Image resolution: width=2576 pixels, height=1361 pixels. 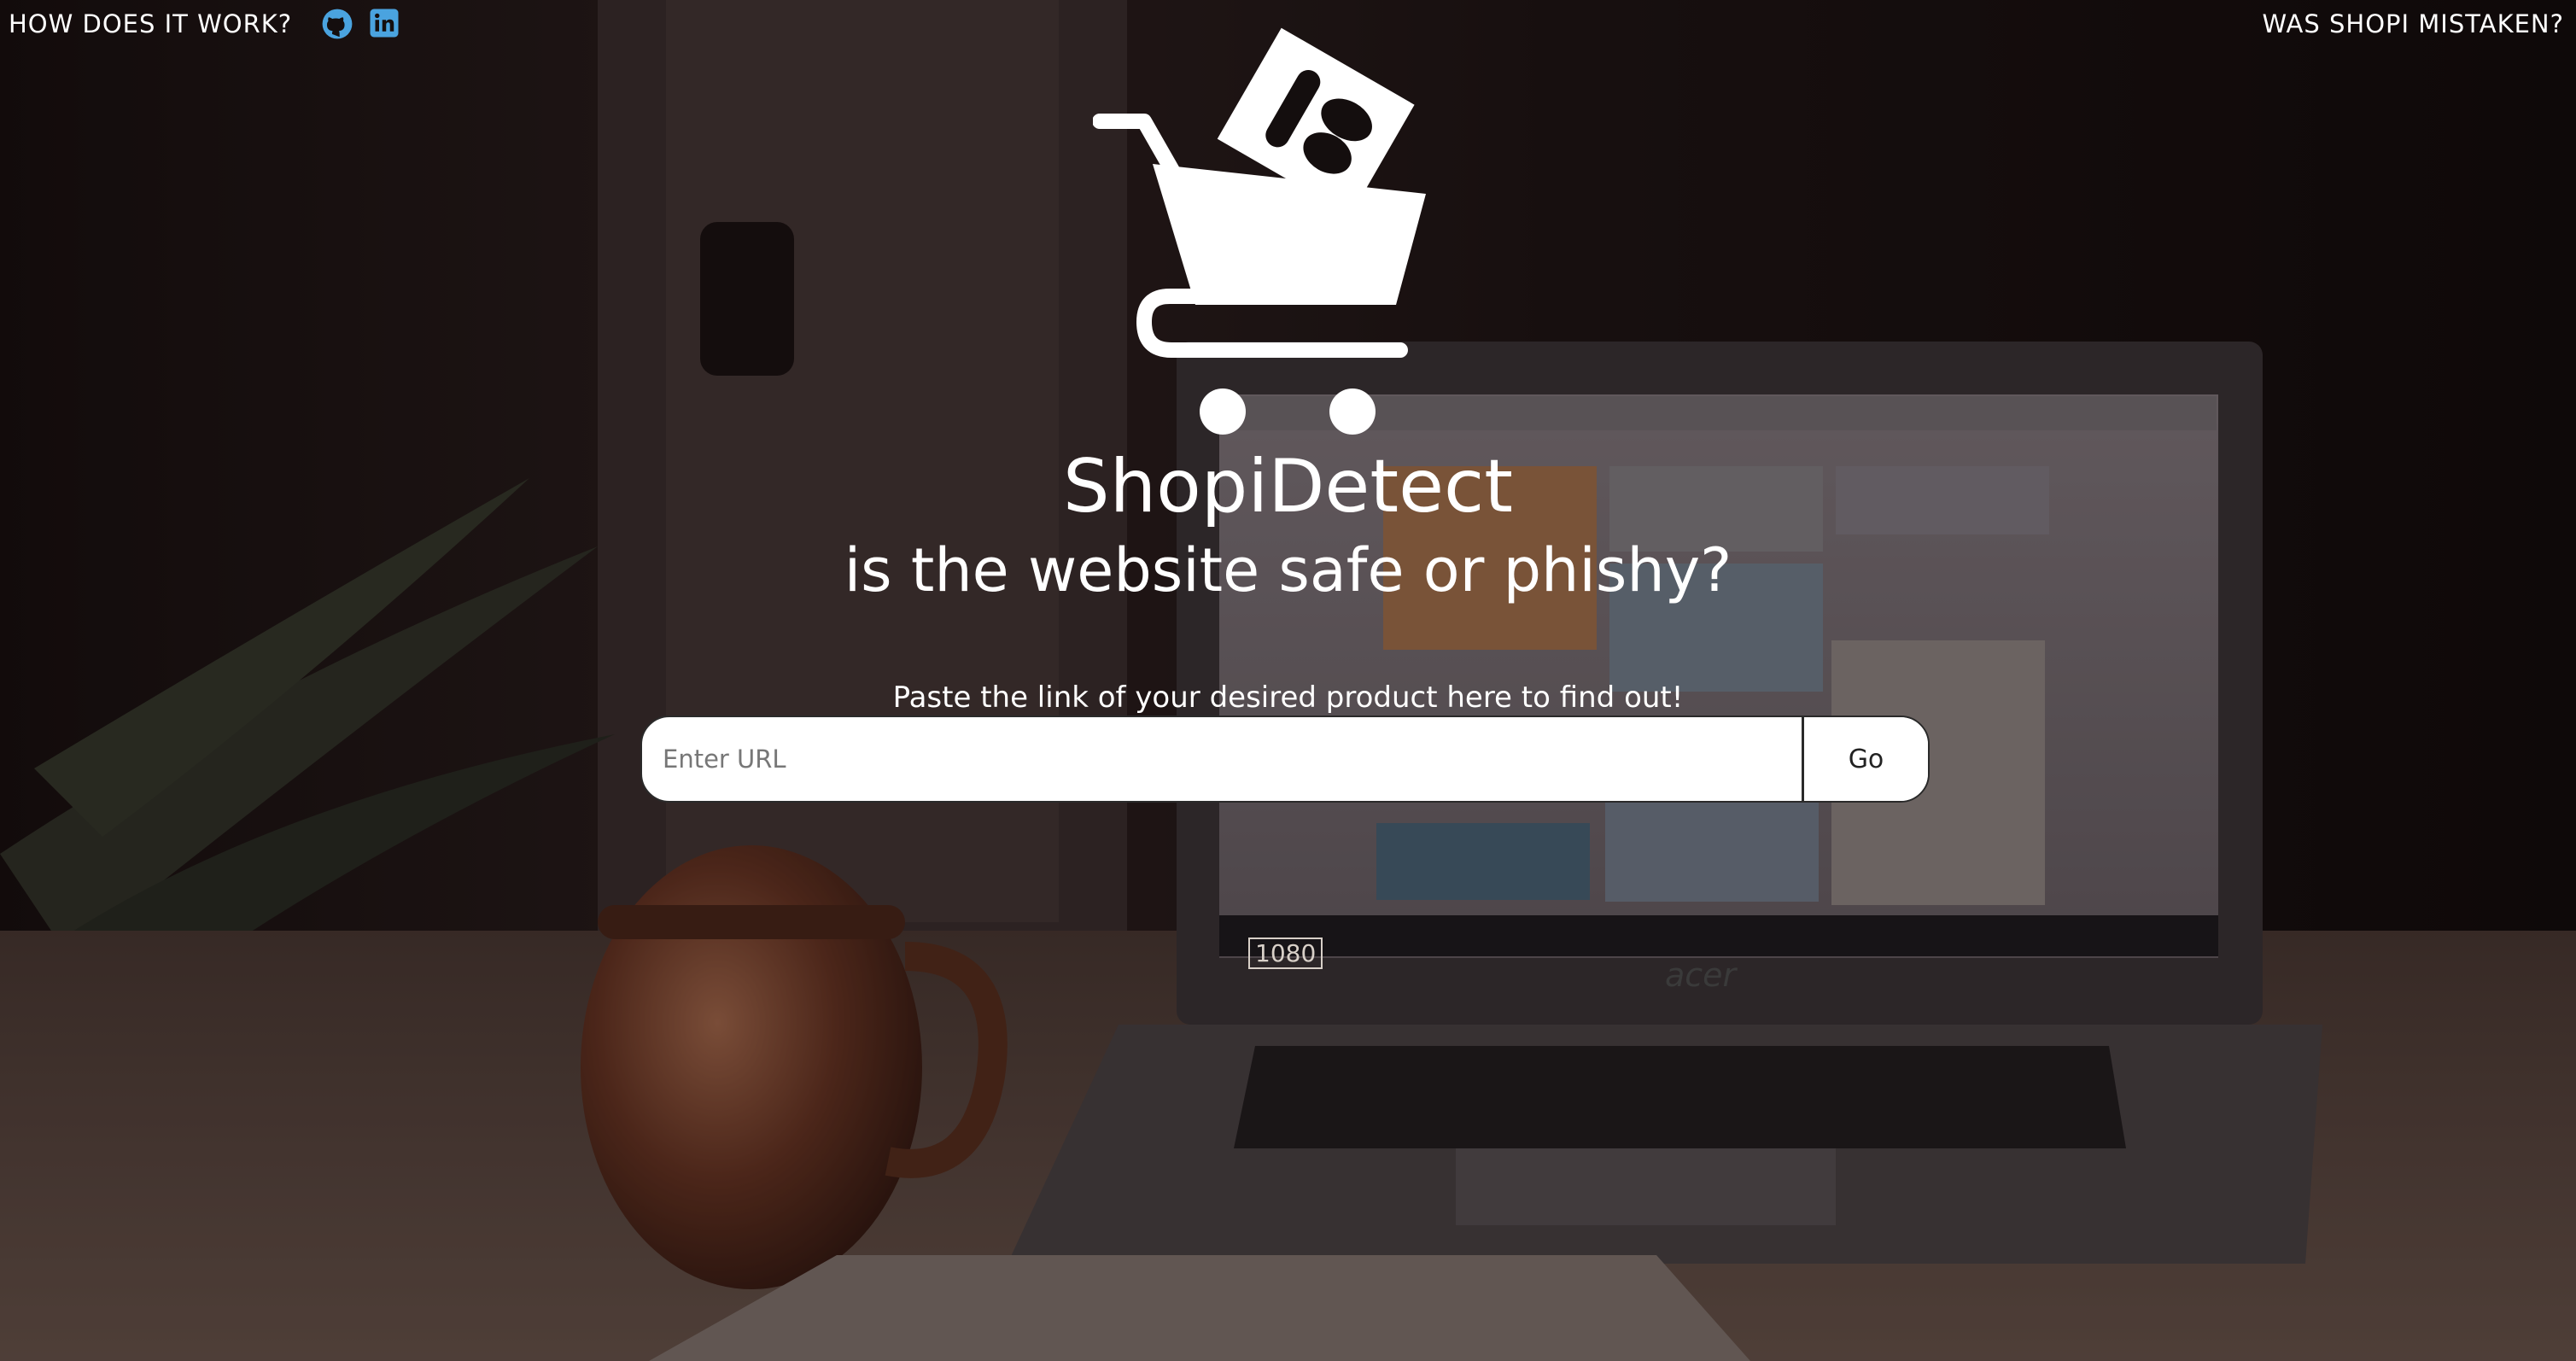 I want to click on url-input, so click(x=1222, y=759).